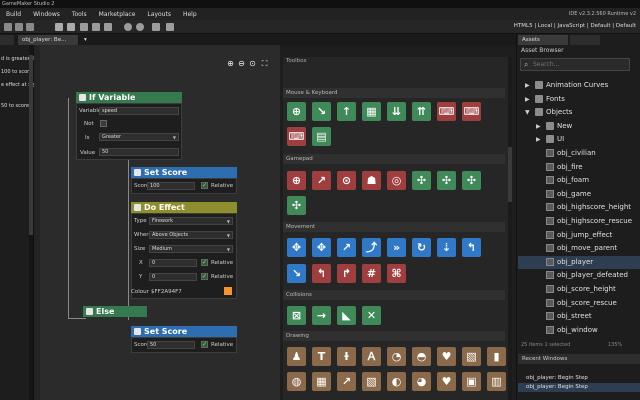 This screenshot has width=640, height=400. I want to click on draw-shape-icon: ◓, so click(421, 356).